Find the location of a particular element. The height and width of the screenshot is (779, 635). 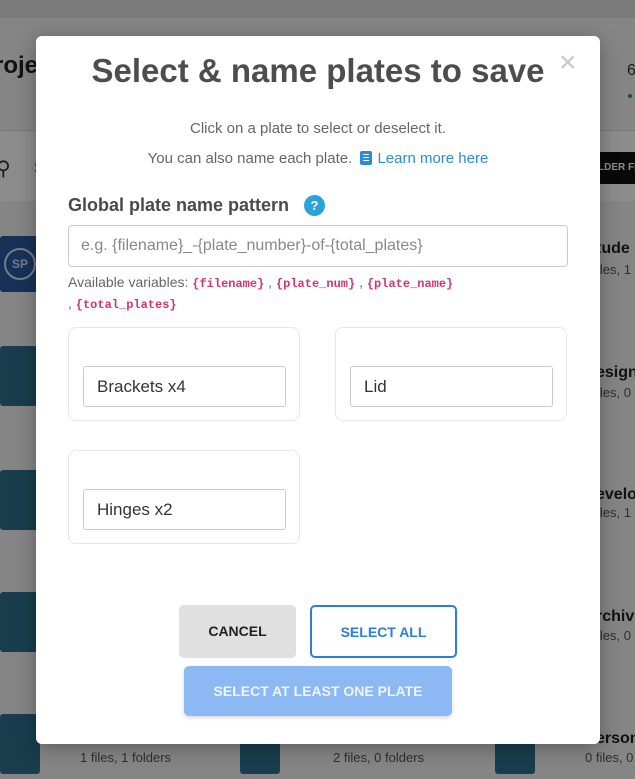

pattern-input is located at coordinates (318, 246).